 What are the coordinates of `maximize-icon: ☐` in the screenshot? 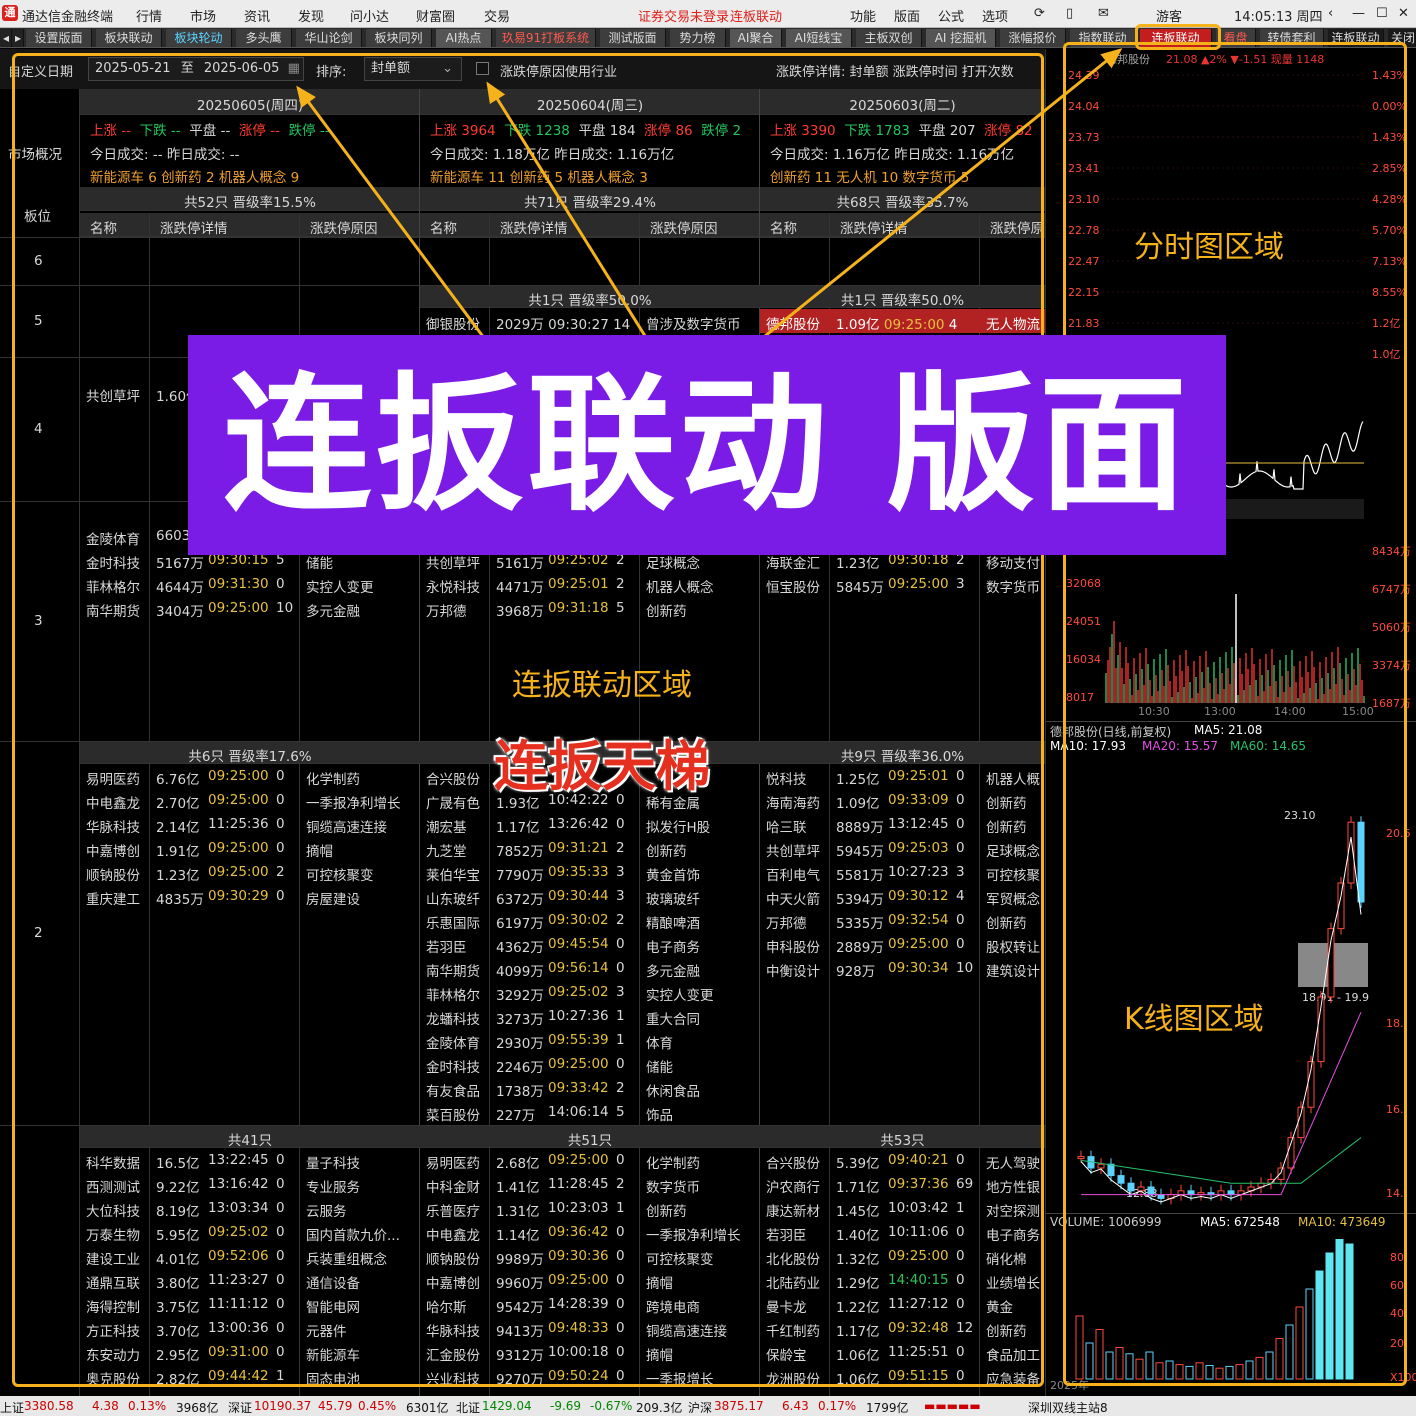 It's located at (1382, 13).